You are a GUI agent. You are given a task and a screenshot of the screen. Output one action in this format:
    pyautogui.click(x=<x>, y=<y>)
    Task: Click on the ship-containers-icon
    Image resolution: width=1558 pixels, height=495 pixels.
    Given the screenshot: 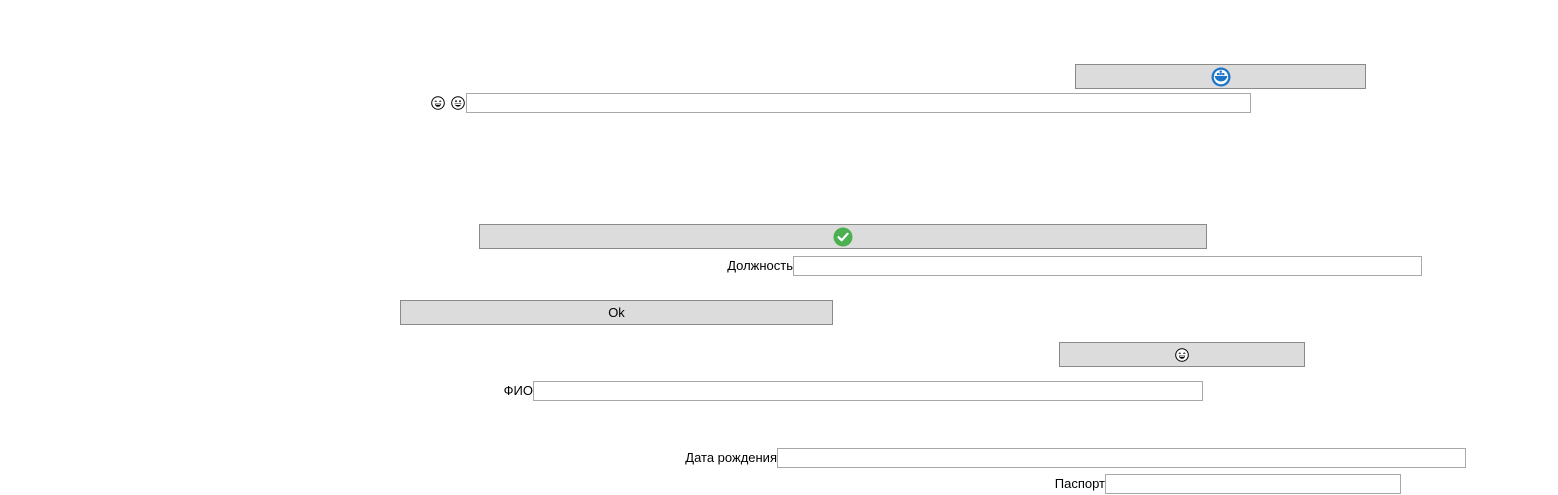 What is the action you would take?
    pyautogui.click(x=1221, y=77)
    